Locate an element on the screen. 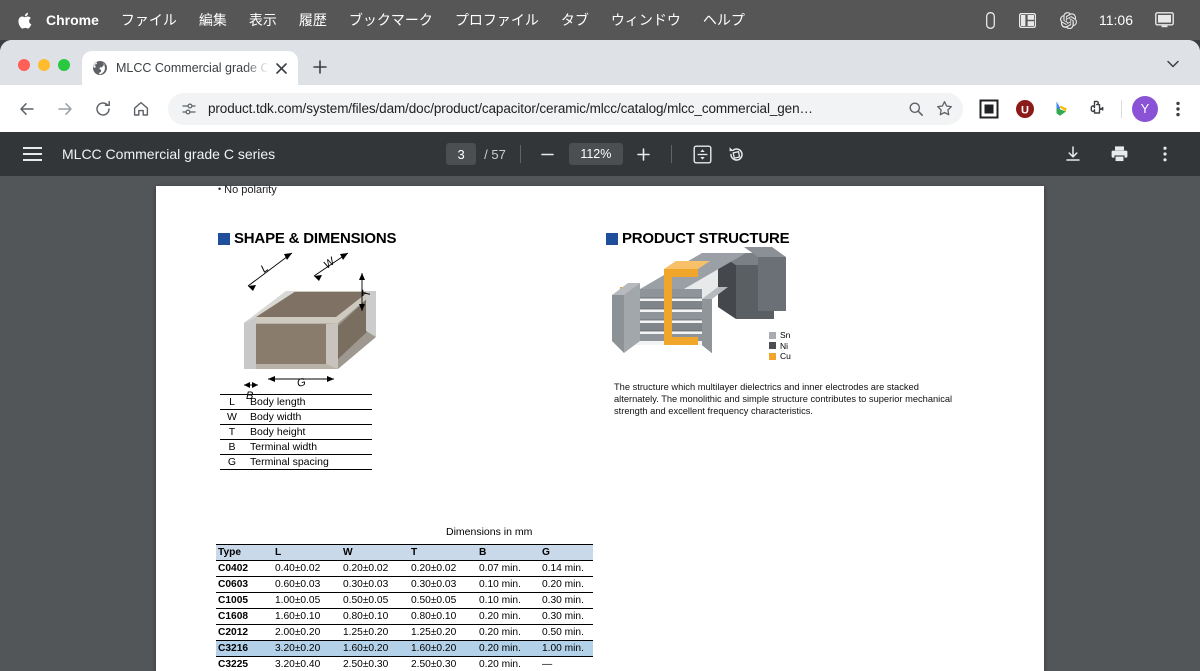 Image resolution: width=1200 pixels, height=671 pixels. screen-mirroring-icon is located at coordinates (1164, 20).